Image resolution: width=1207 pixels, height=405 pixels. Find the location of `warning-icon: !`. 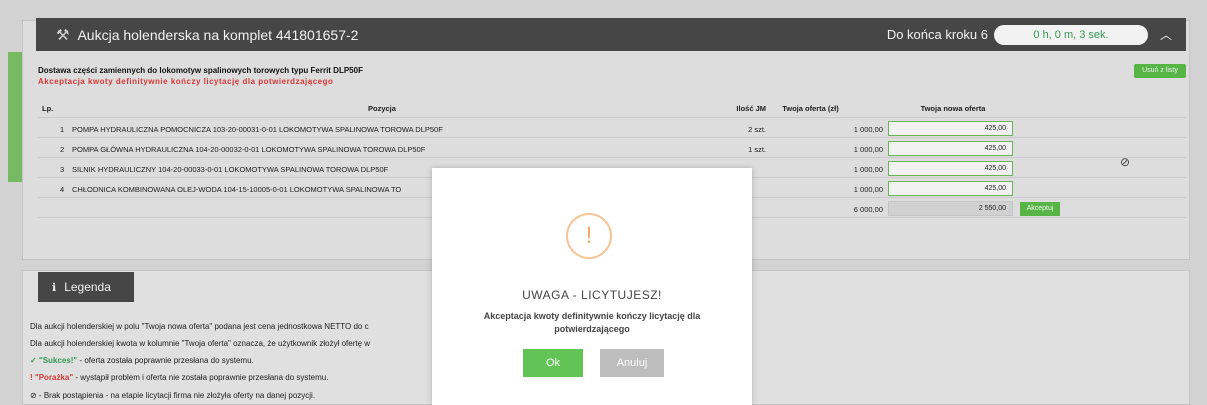

warning-icon: ! is located at coordinates (589, 236).